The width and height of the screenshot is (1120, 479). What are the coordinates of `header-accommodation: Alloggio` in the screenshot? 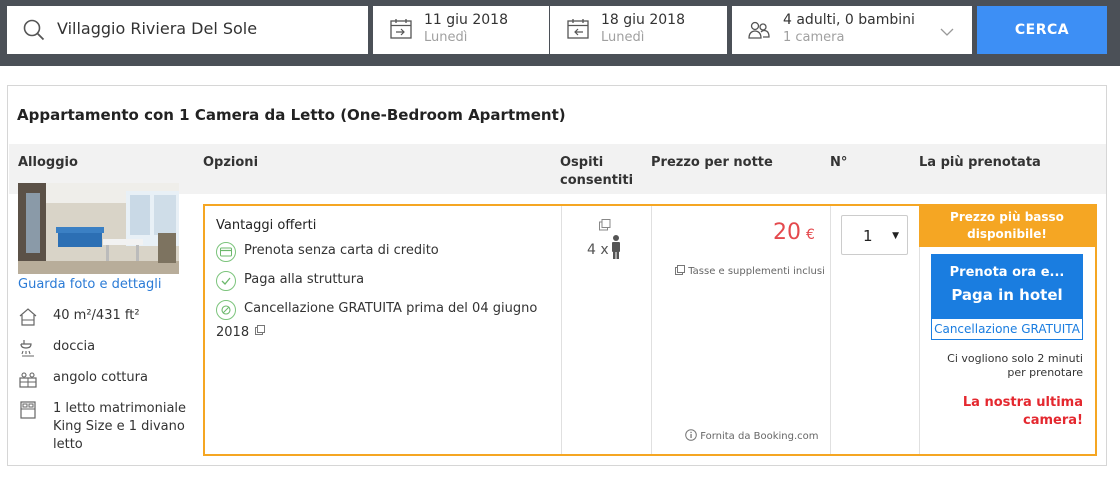 It's located at (48, 162).